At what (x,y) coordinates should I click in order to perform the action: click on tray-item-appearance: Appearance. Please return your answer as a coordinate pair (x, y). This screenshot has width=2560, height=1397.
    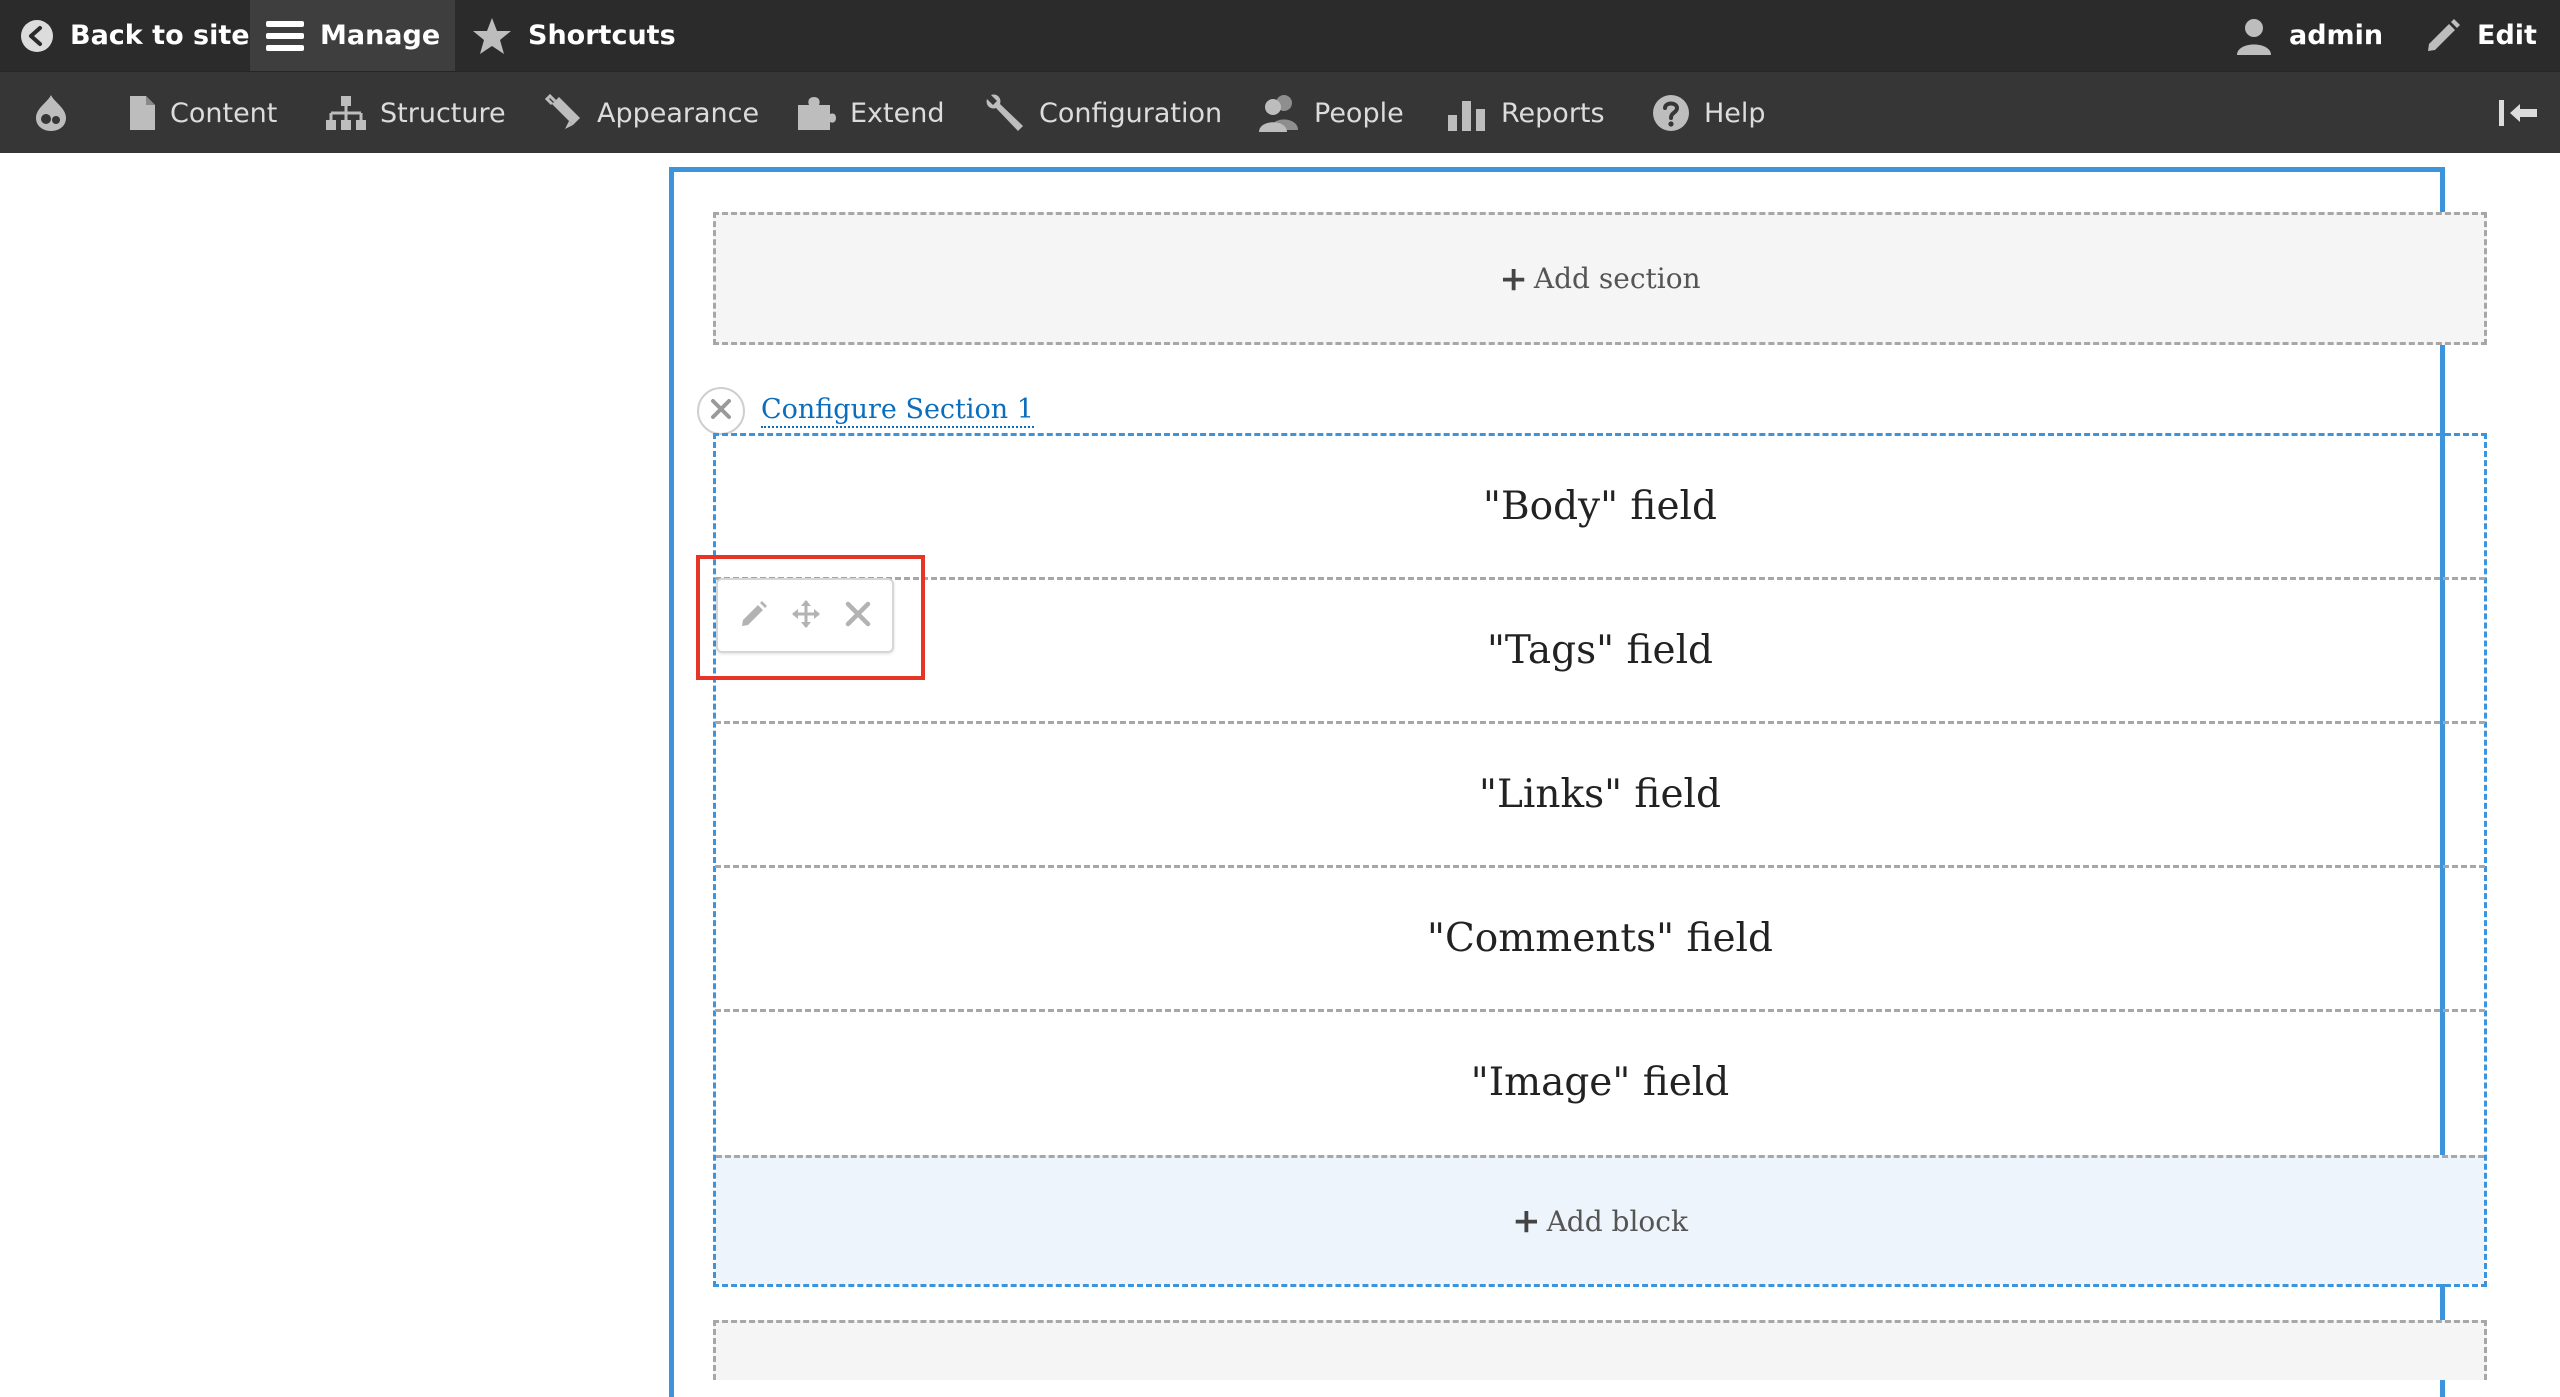
    Looking at the image, I should click on (652, 113).